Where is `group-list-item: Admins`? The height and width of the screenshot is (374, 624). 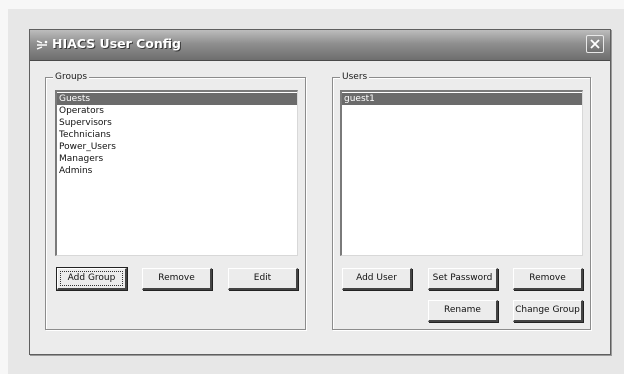 group-list-item: Admins is located at coordinates (177, 171).